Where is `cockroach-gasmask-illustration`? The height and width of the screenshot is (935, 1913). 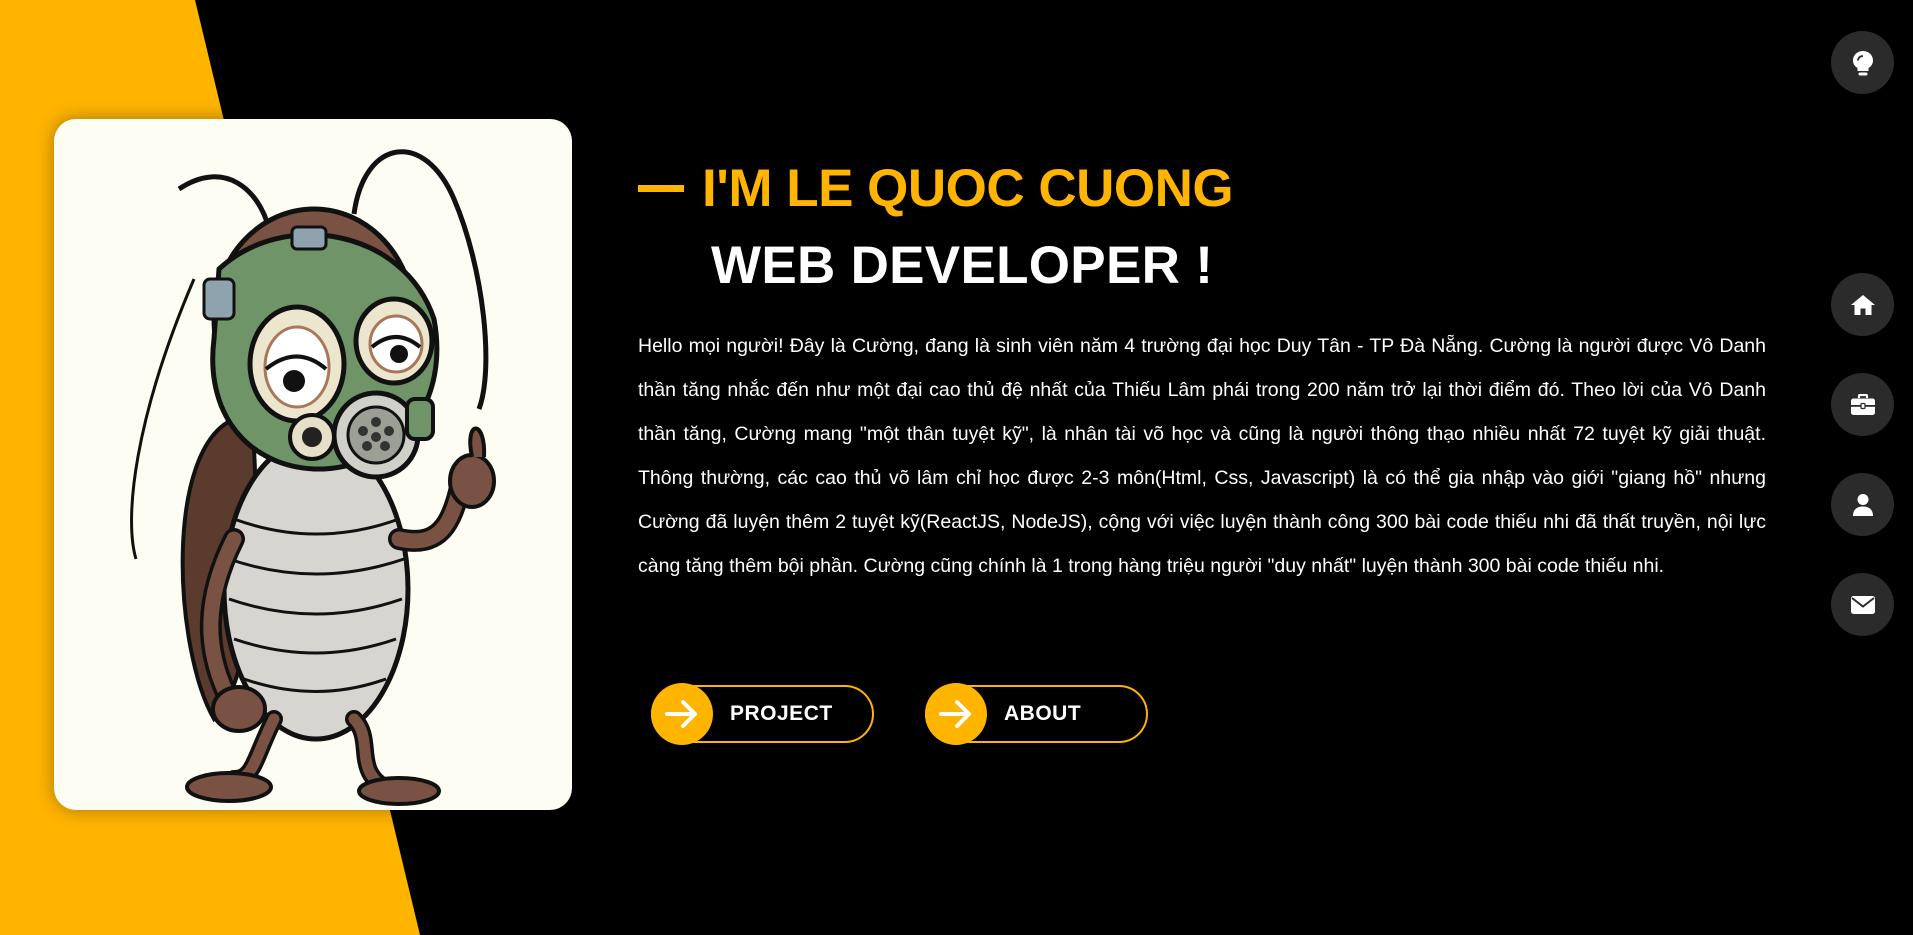 cockroach-gasmask-illustration is located at coordinates (313, 477).